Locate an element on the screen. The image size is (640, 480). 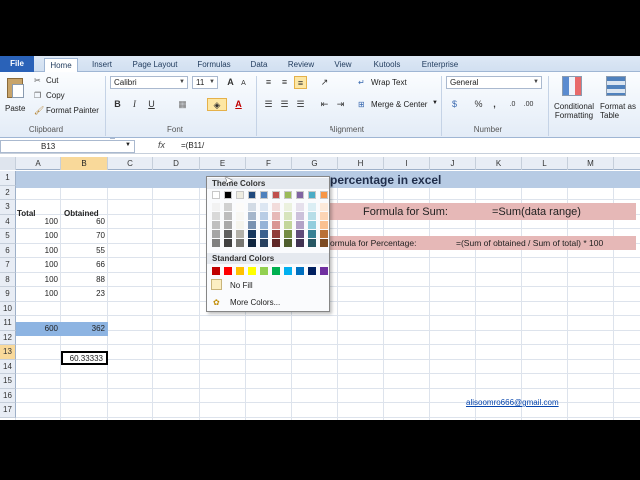
tab-review: Review is located at coordinates (301, 65).